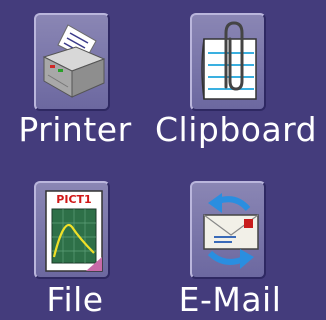 This screenshot has height=320, width=326. What do you see at coordinates (236, 129) in the screenshot?
I see `clipboard-label: Clipboard` at bounding box center [236, 129].